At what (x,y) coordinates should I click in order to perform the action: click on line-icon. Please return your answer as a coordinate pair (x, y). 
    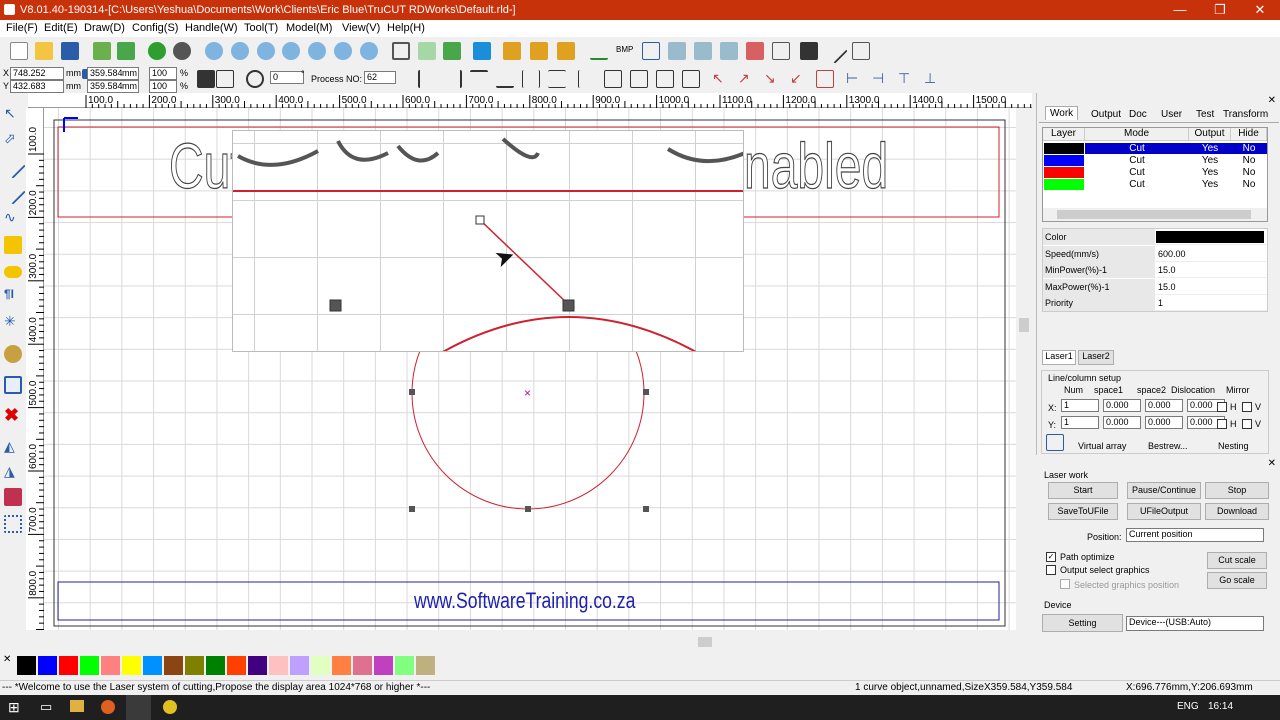
    Looking at the image, I should click on (13, 166).